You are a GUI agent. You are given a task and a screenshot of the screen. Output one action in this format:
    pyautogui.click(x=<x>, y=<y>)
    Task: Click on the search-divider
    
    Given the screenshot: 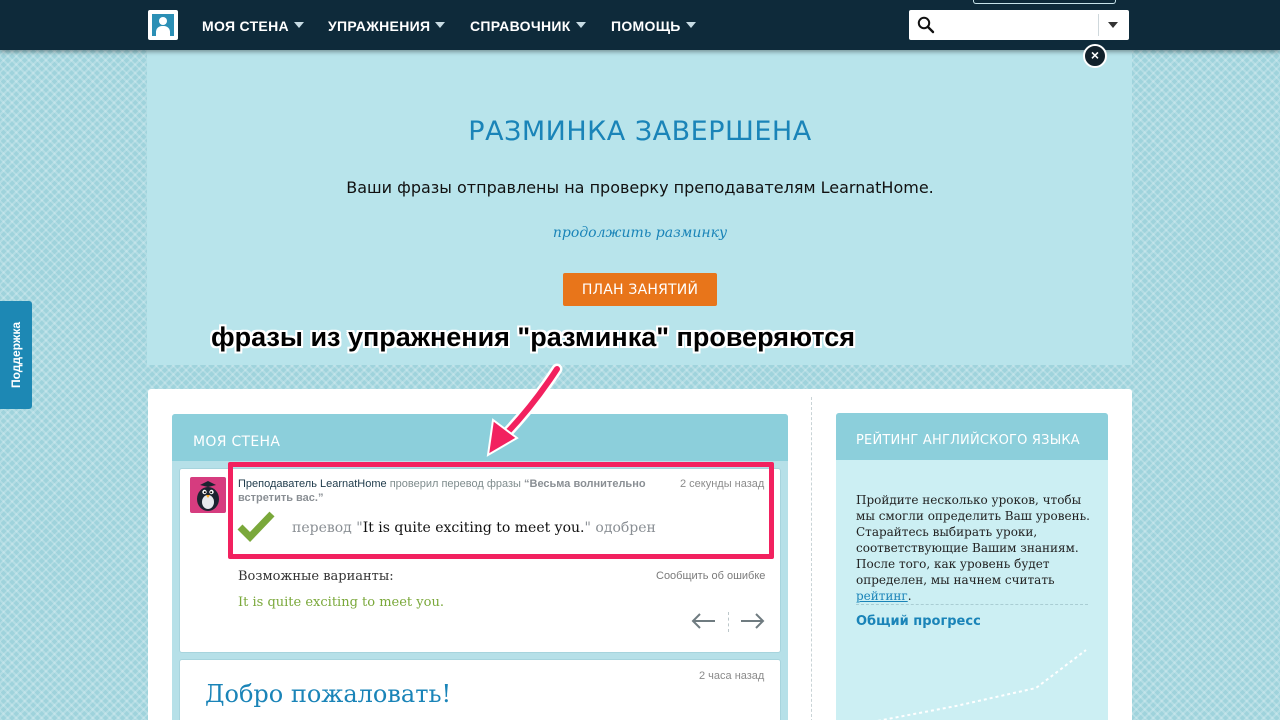 What is the action you would take?
    pyautogui.click(x=1098, y=25)
    